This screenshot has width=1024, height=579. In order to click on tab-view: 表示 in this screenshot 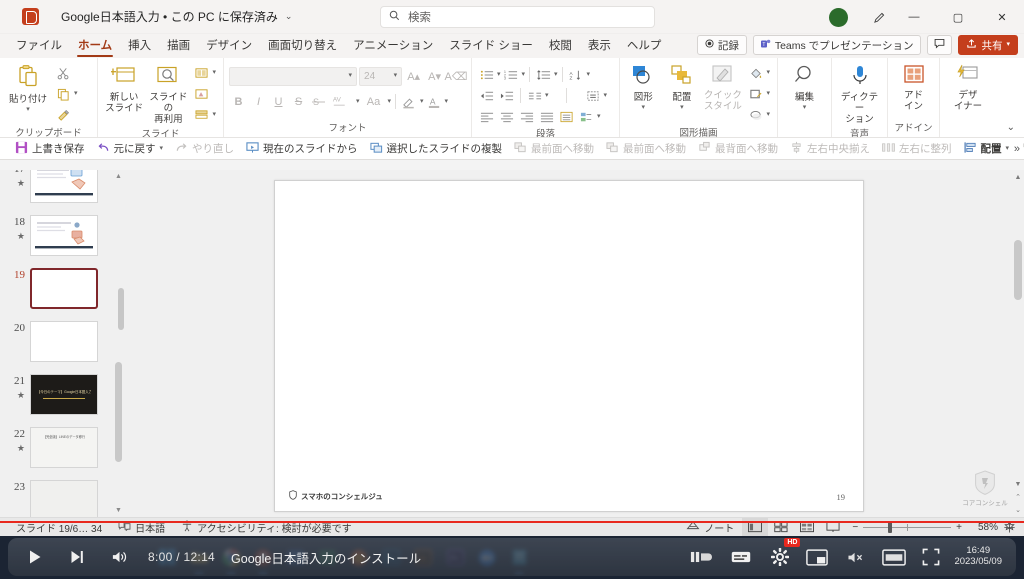, I will do `click(599, 46)`.